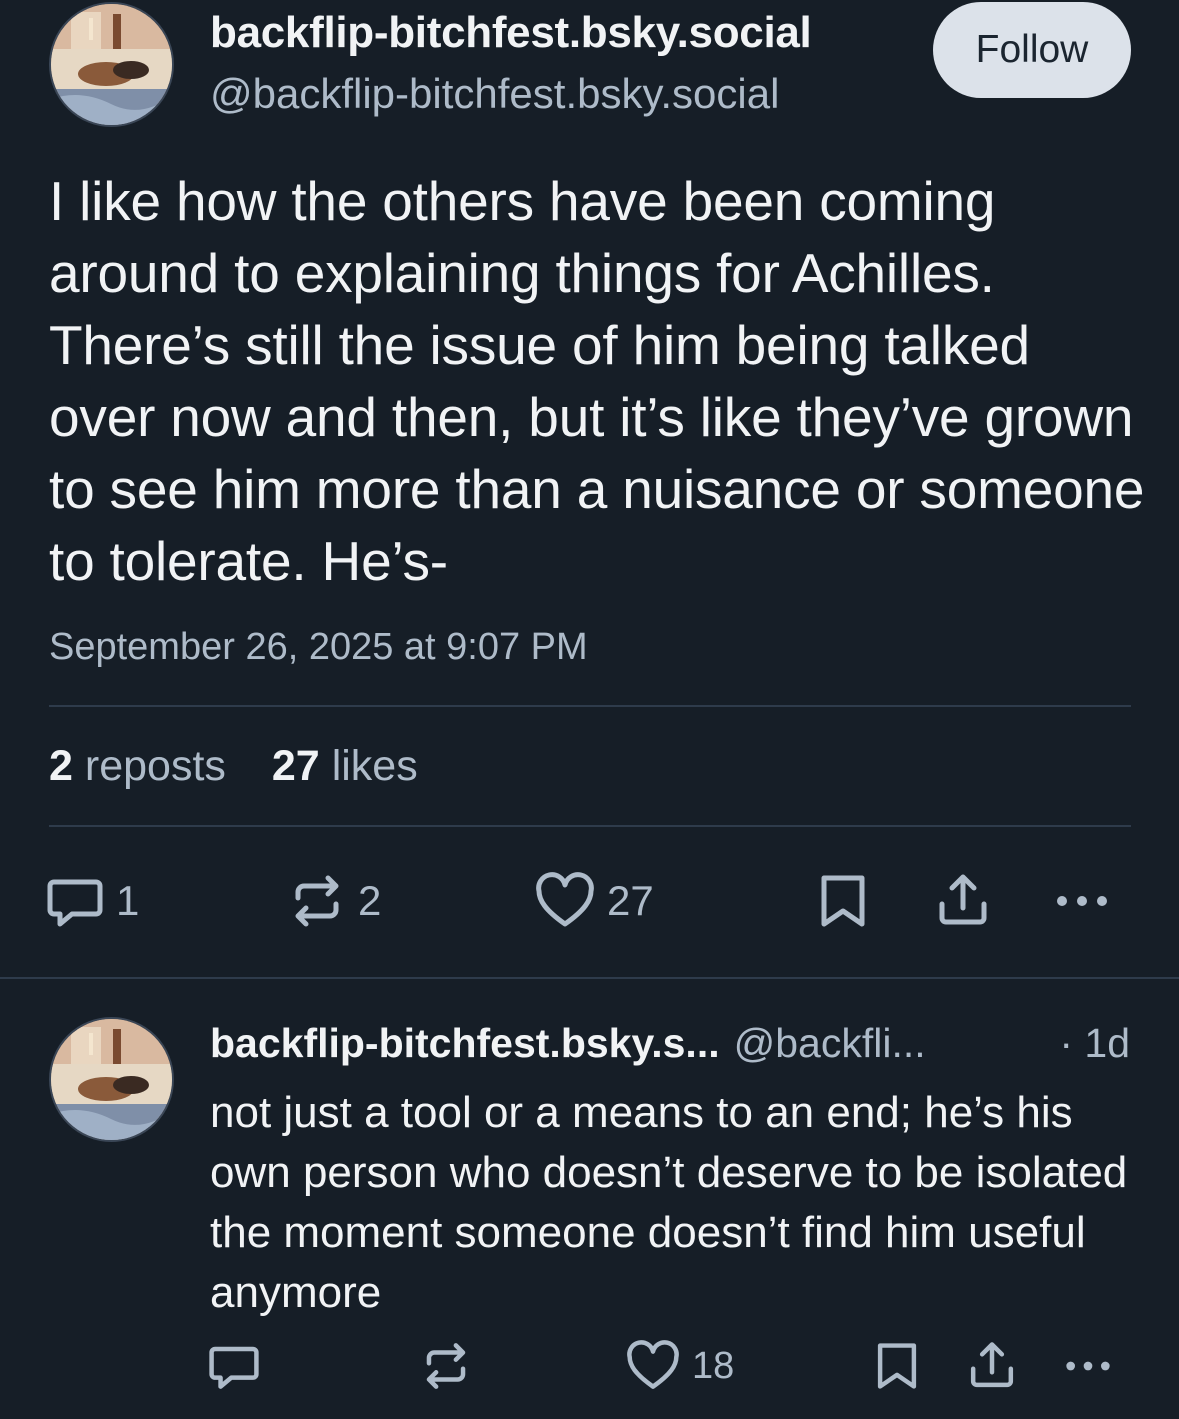 Image resolution: width=1179 pixels, height=1419 pixels. Describe the element at coordinates (589, 978) in the screenshot. I see `thread-divider` at that location.